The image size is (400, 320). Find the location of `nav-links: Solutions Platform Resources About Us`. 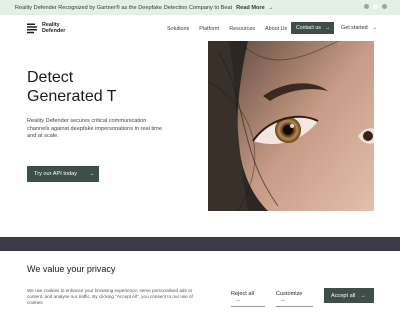

nav-links: Solutions Platform Resources About Us is located at coordinates (232, 29).